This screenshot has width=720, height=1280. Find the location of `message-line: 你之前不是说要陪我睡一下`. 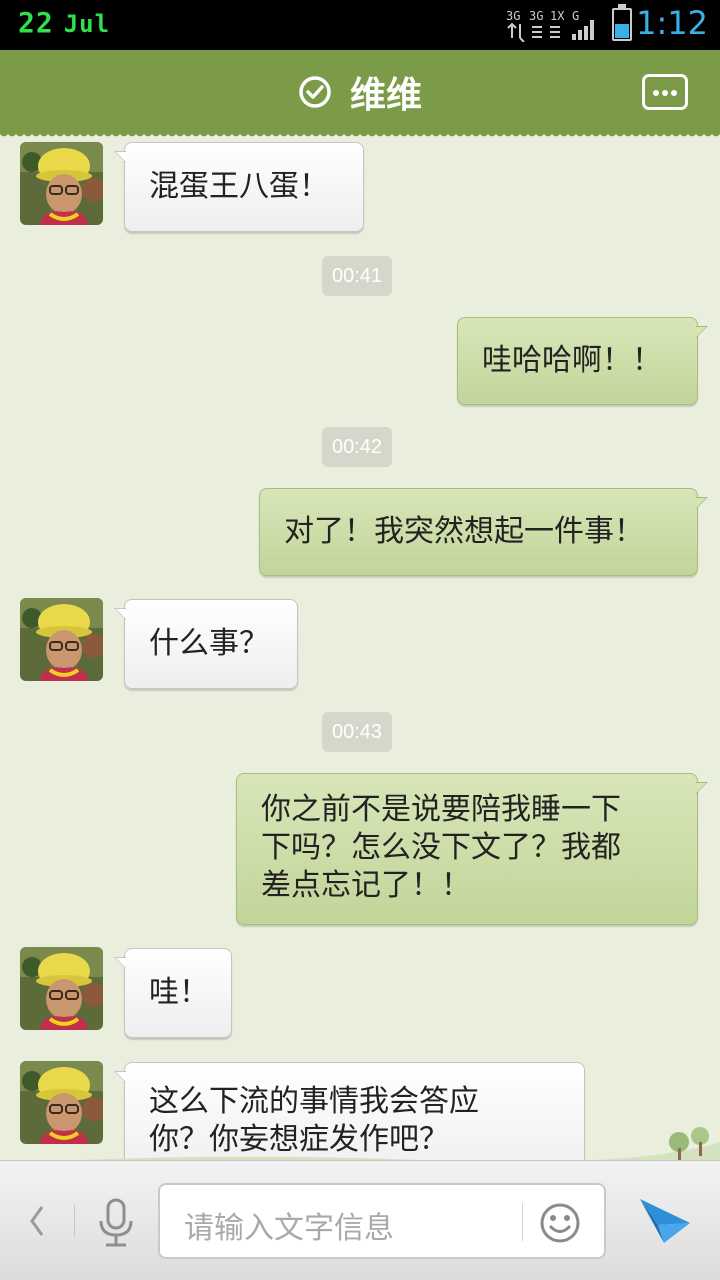

message-line: 你之前不是说要陪我睡一下 is located at coordinates (441, 809).